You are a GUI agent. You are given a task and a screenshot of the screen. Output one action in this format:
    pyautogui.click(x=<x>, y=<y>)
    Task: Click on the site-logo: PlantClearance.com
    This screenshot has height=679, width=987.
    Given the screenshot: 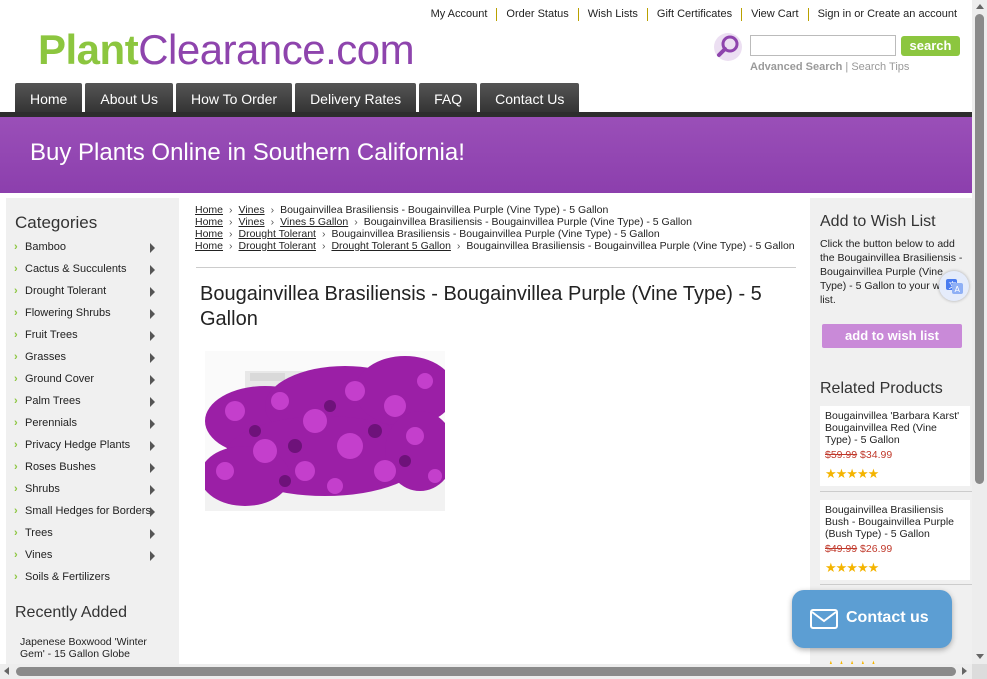 What is the action you would take?
    pyautogui.click(x=226, y=50)
    